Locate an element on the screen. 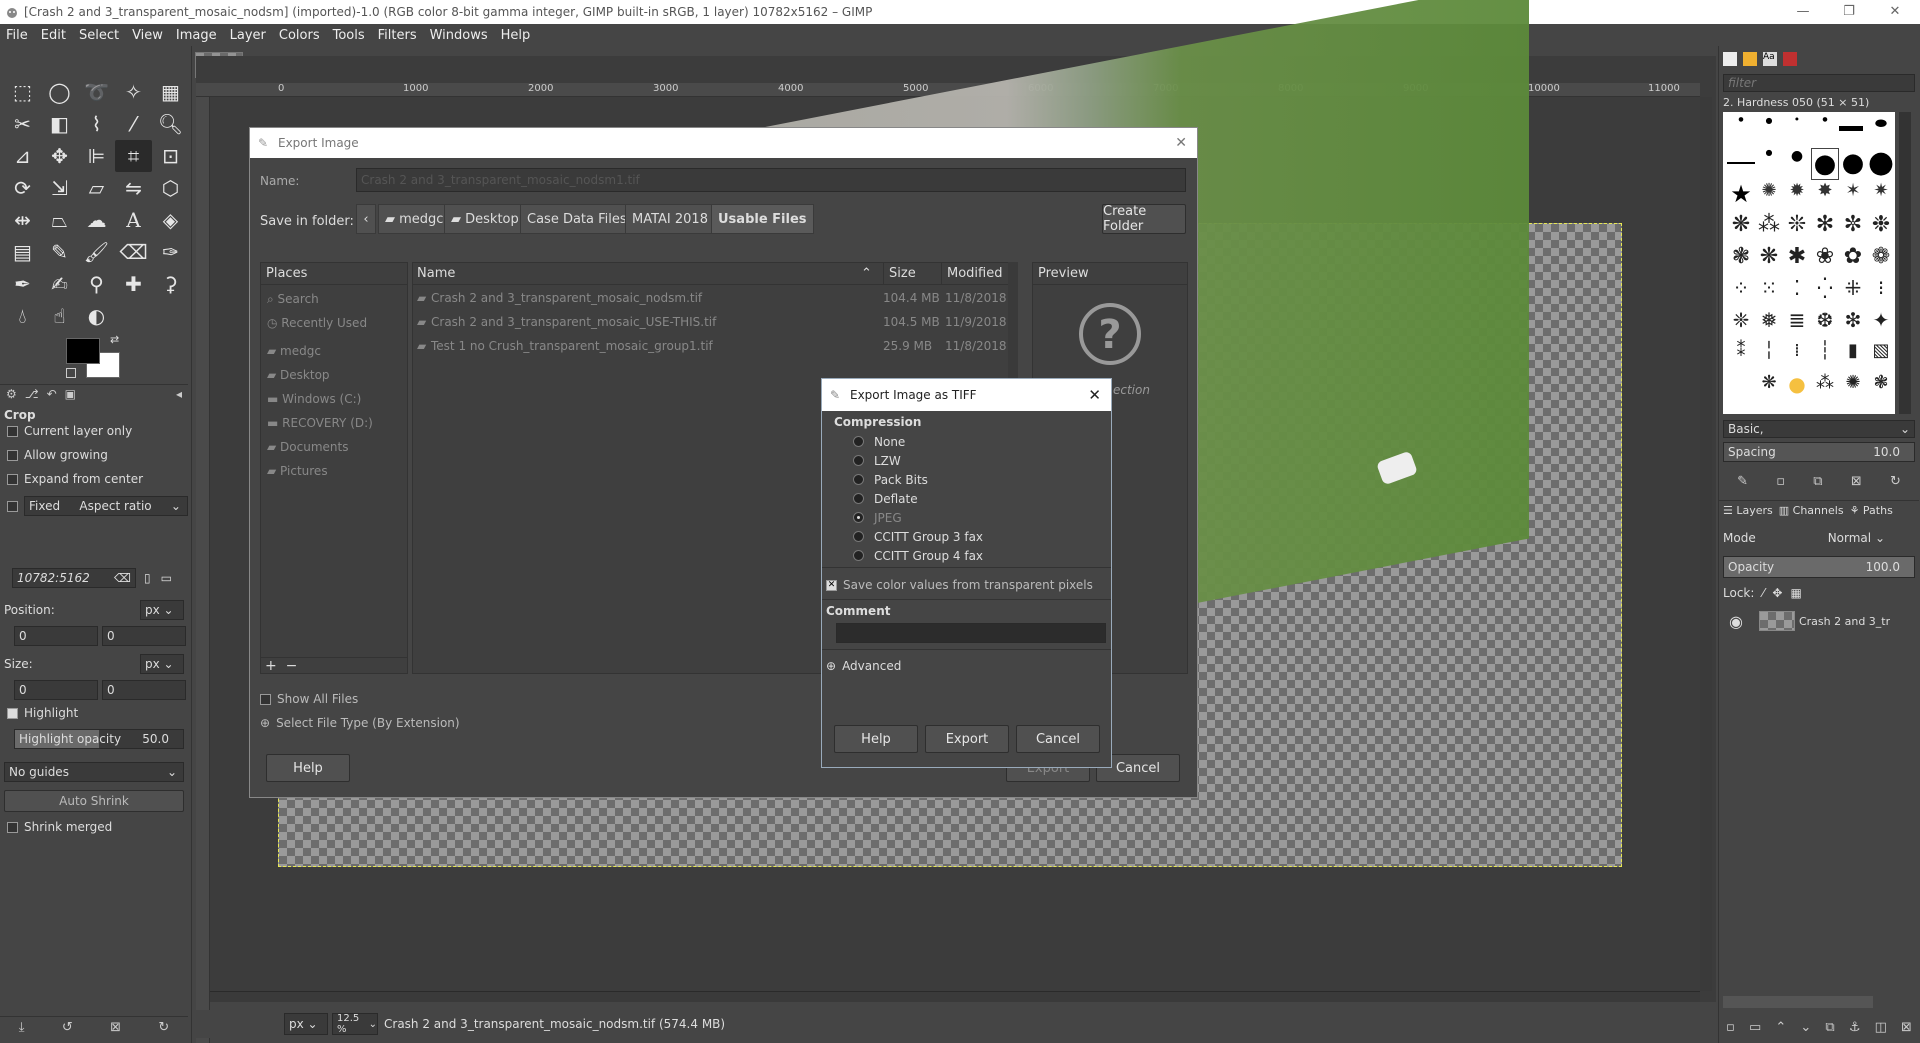  shrink-merged-checkbox: Shrink merged is located at coordinates (94, 827).